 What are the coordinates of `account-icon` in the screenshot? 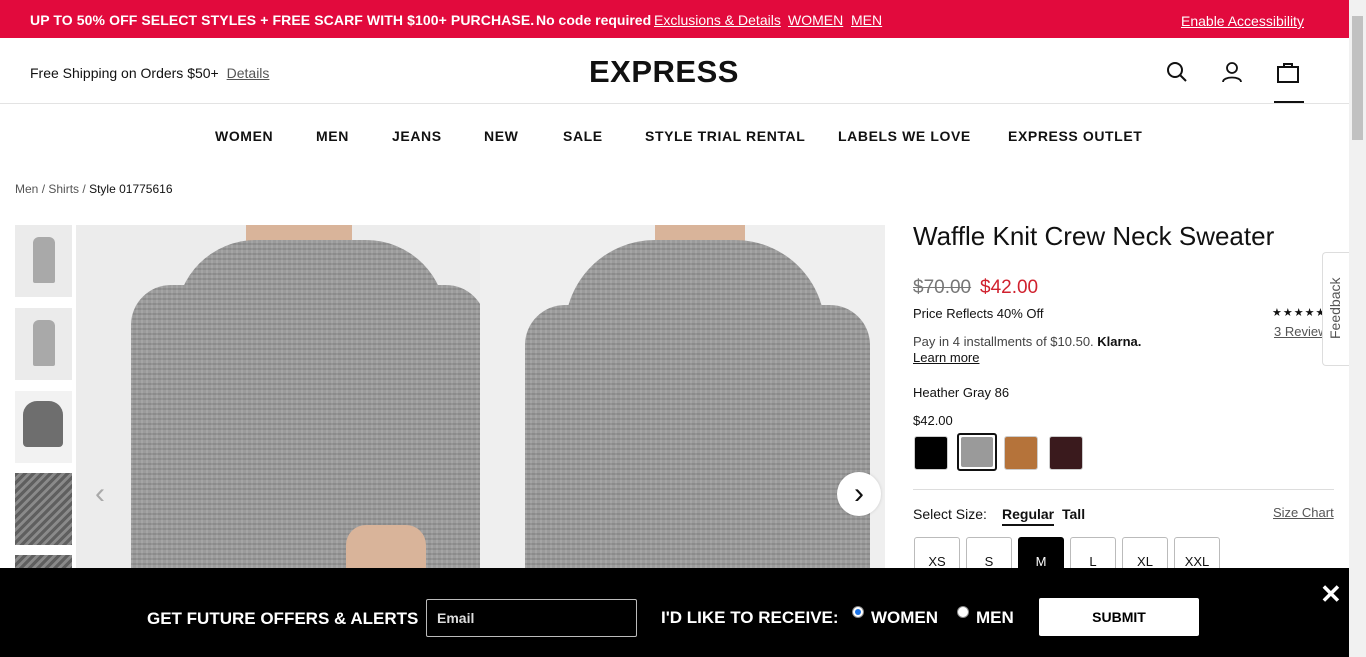 It's located at (1232, 72).